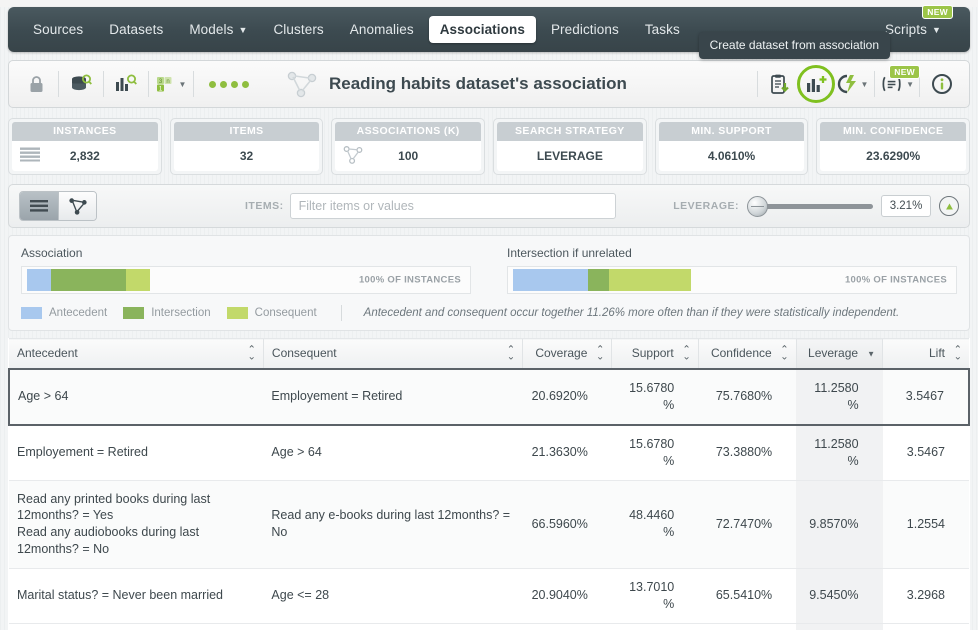  I want to click on cell-text: 9.8570%, so click(834, 523).